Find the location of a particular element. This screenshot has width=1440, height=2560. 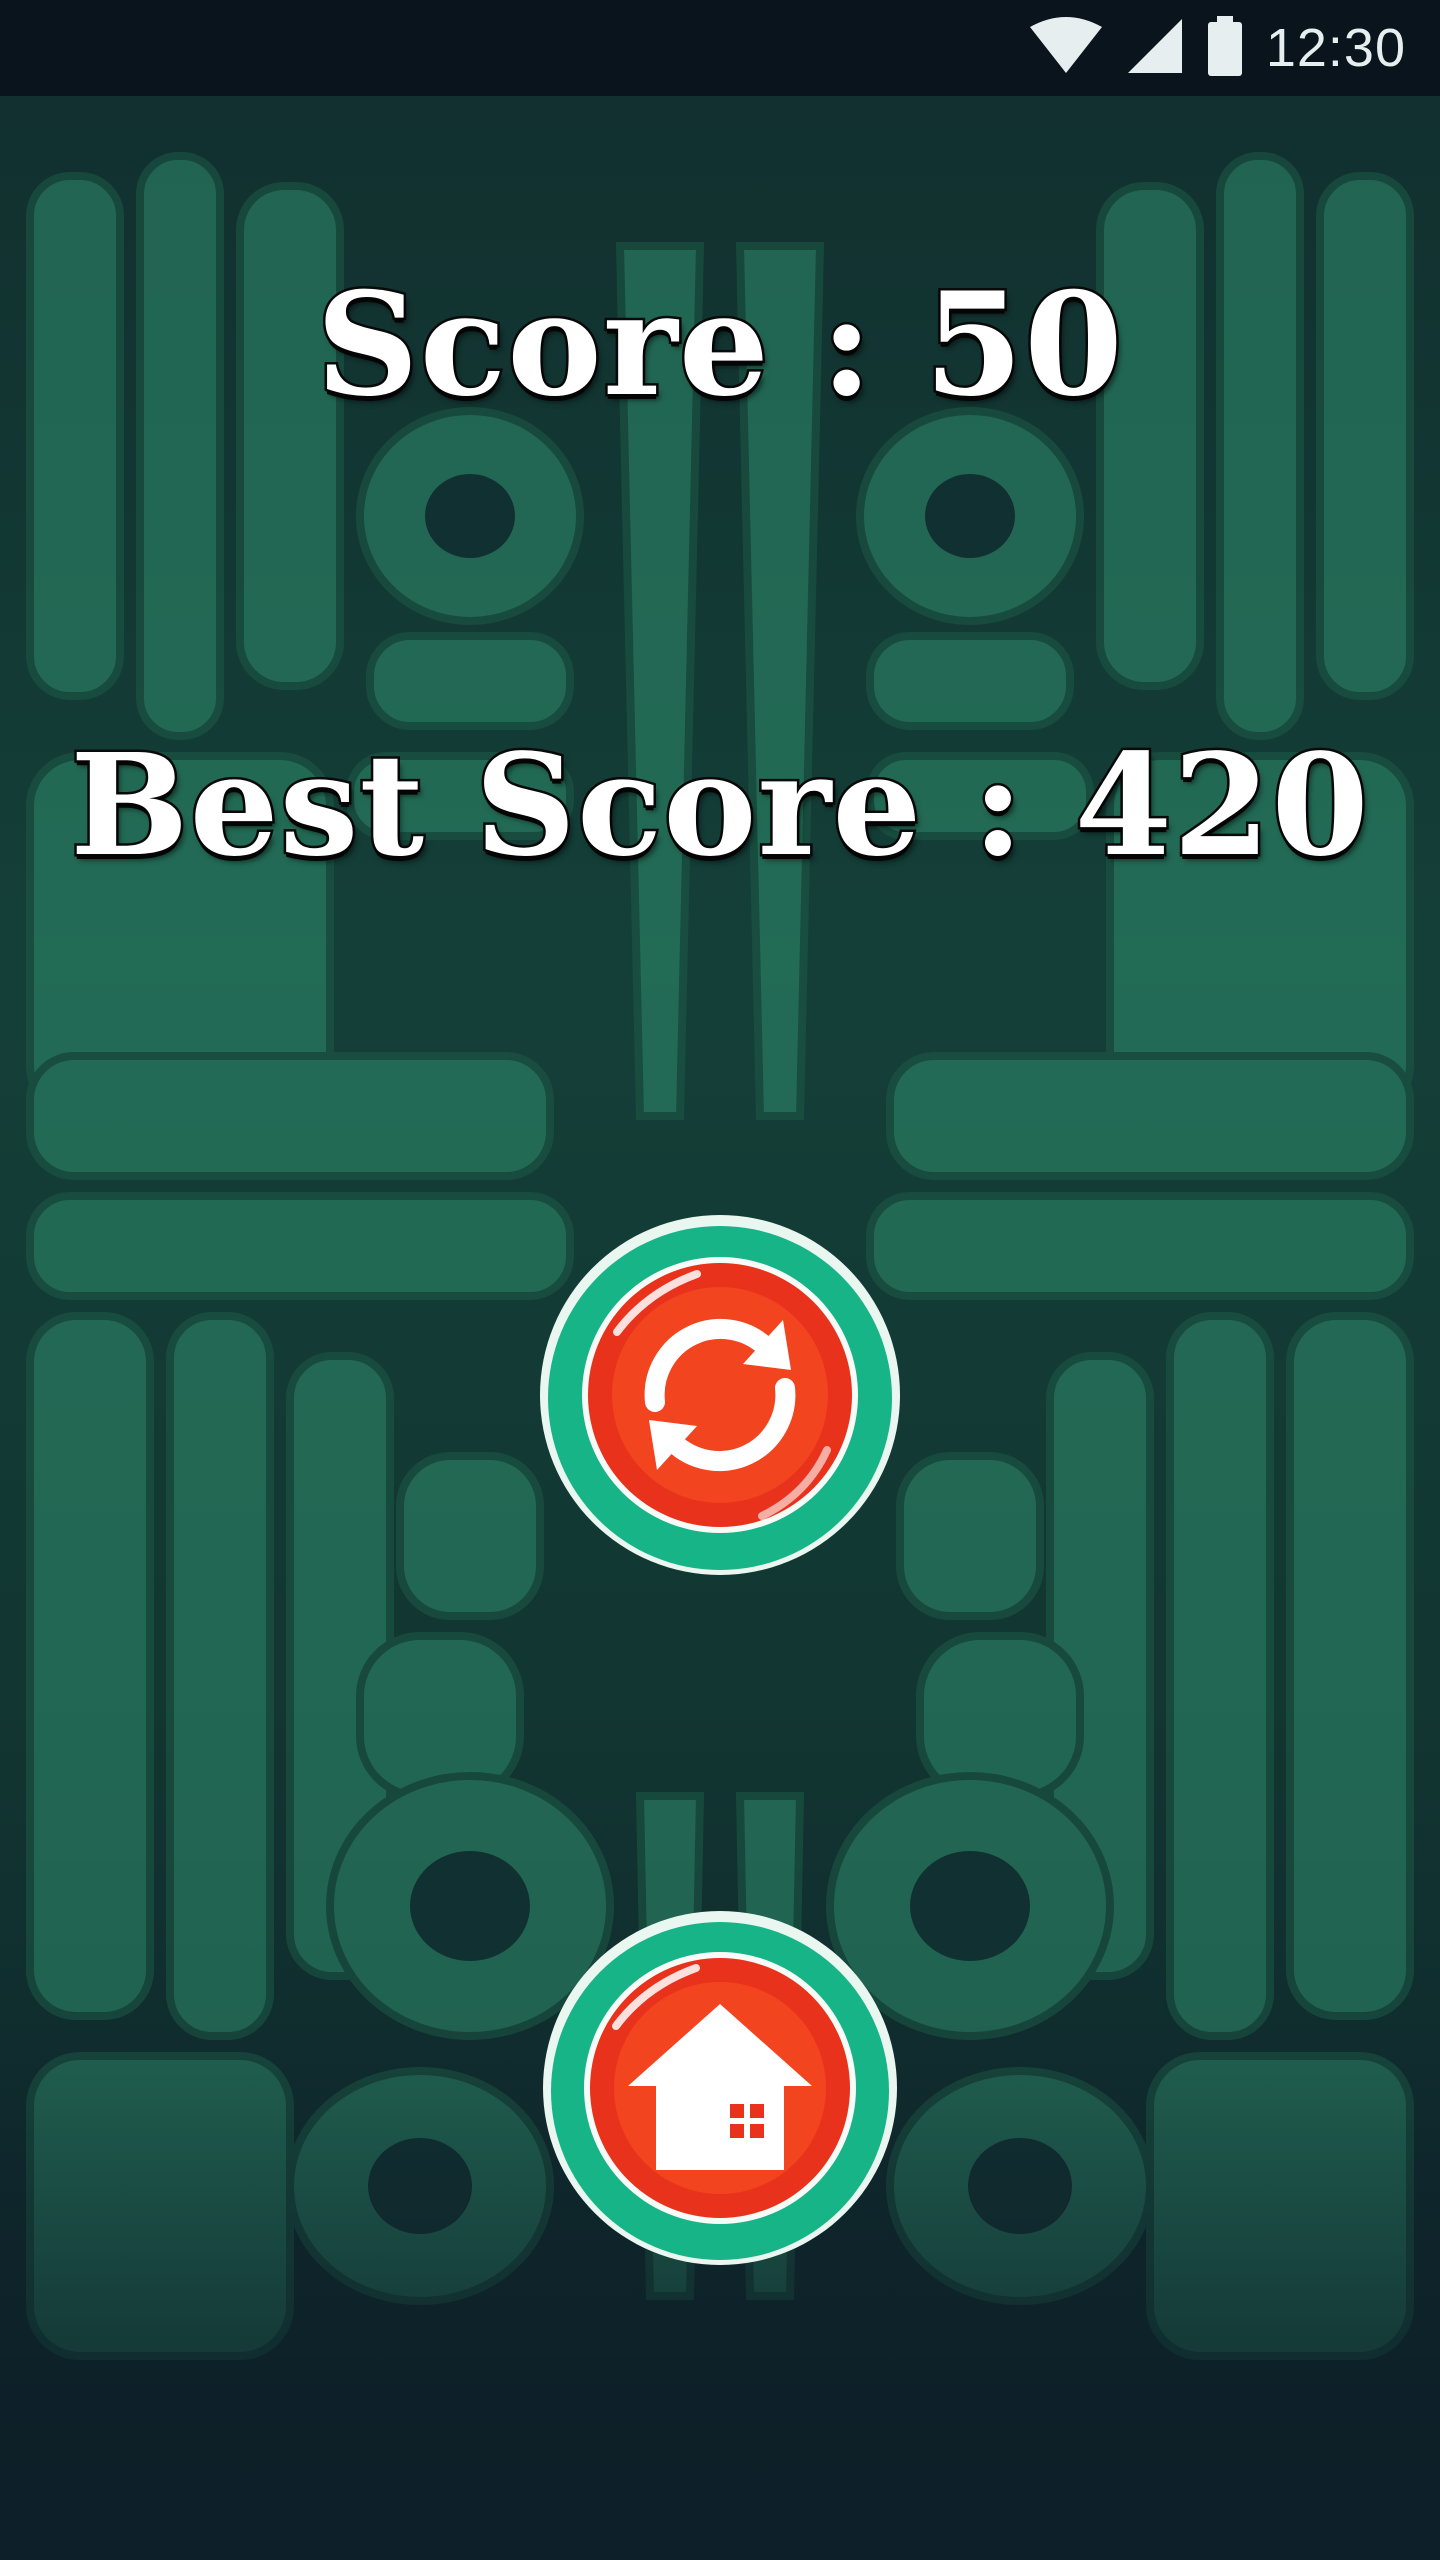

replay-button is located at coordinates (720, 1395).